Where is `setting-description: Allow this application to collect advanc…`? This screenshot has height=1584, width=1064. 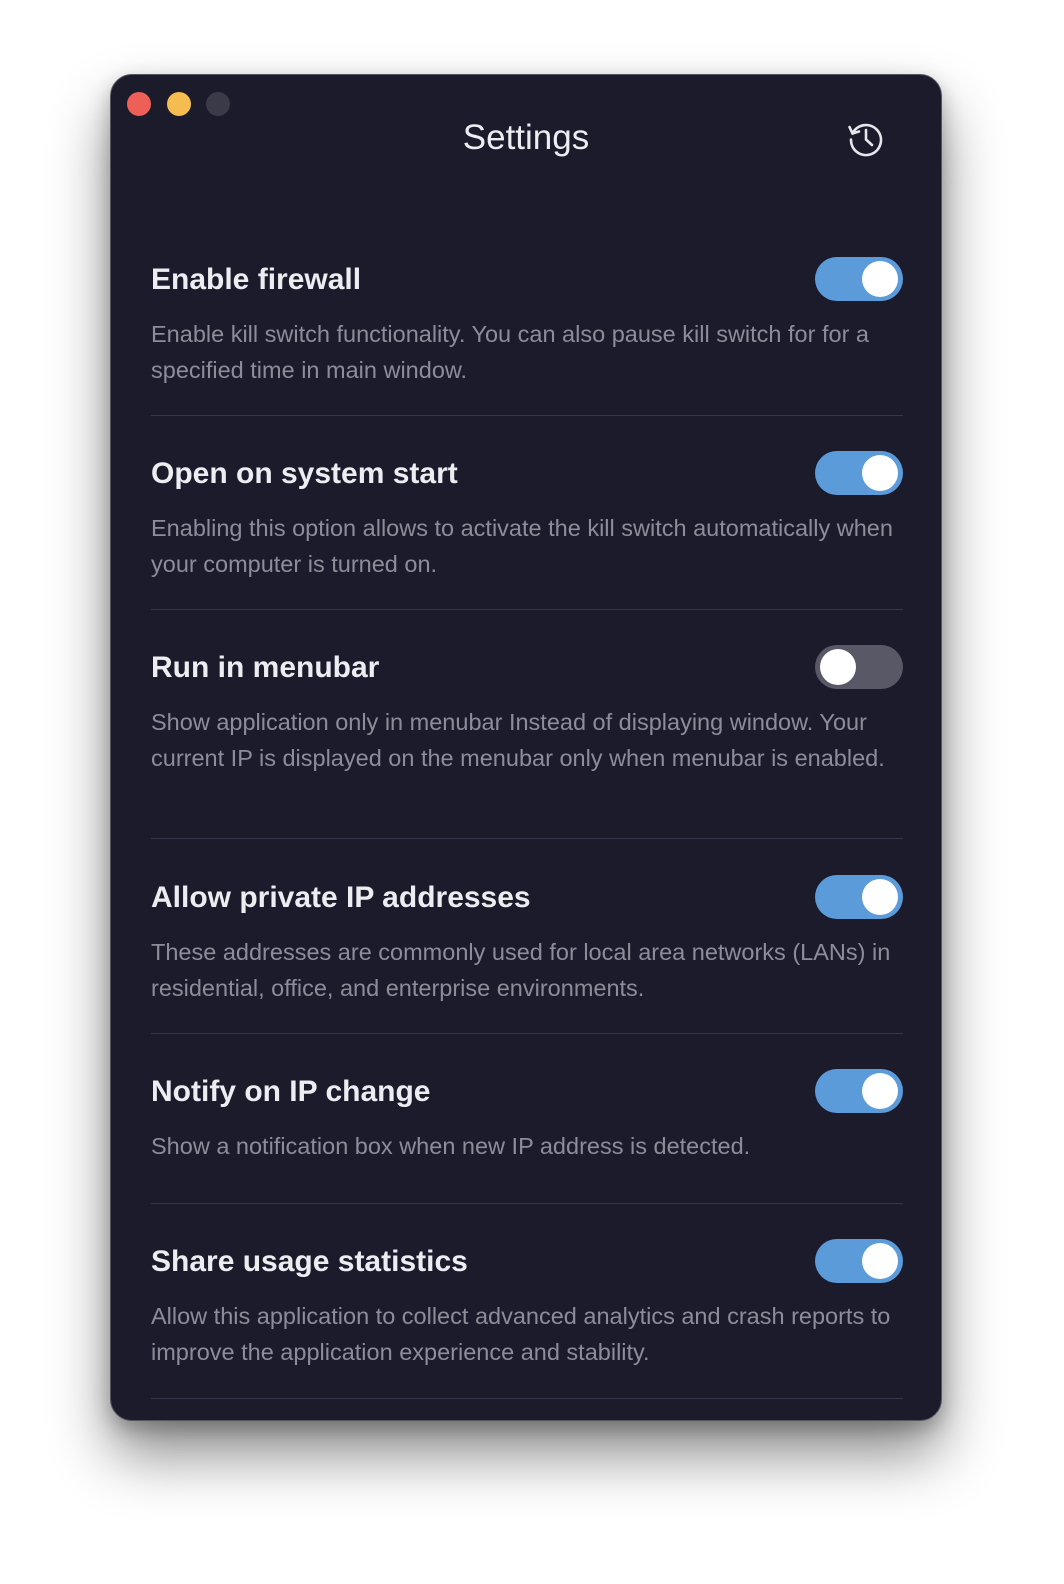 setting-description: Allow this application to collect advanc… is located at coordinates (521, 1334).